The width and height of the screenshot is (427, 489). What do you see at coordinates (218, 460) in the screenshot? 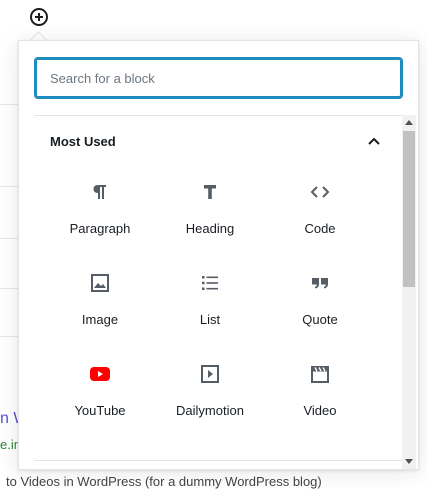
I see `panel-bottom-divider` at bounding box center [218, 460].